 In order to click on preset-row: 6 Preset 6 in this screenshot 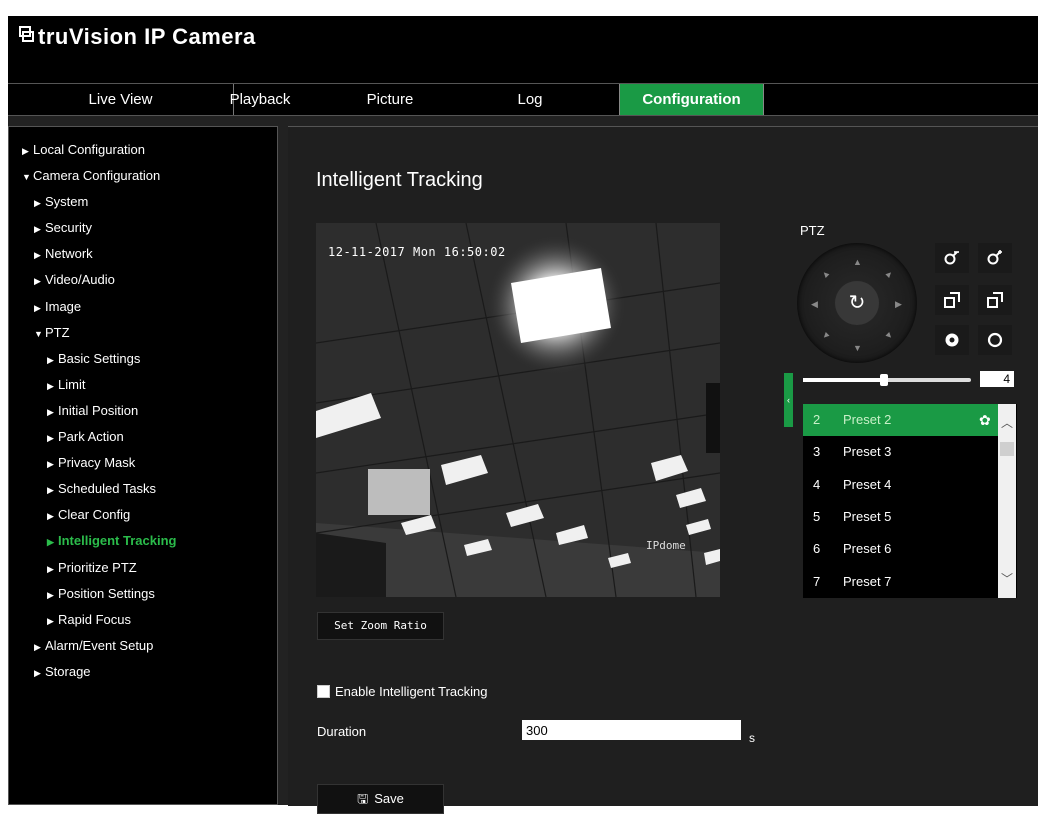, I will do `click(900, 549)`.